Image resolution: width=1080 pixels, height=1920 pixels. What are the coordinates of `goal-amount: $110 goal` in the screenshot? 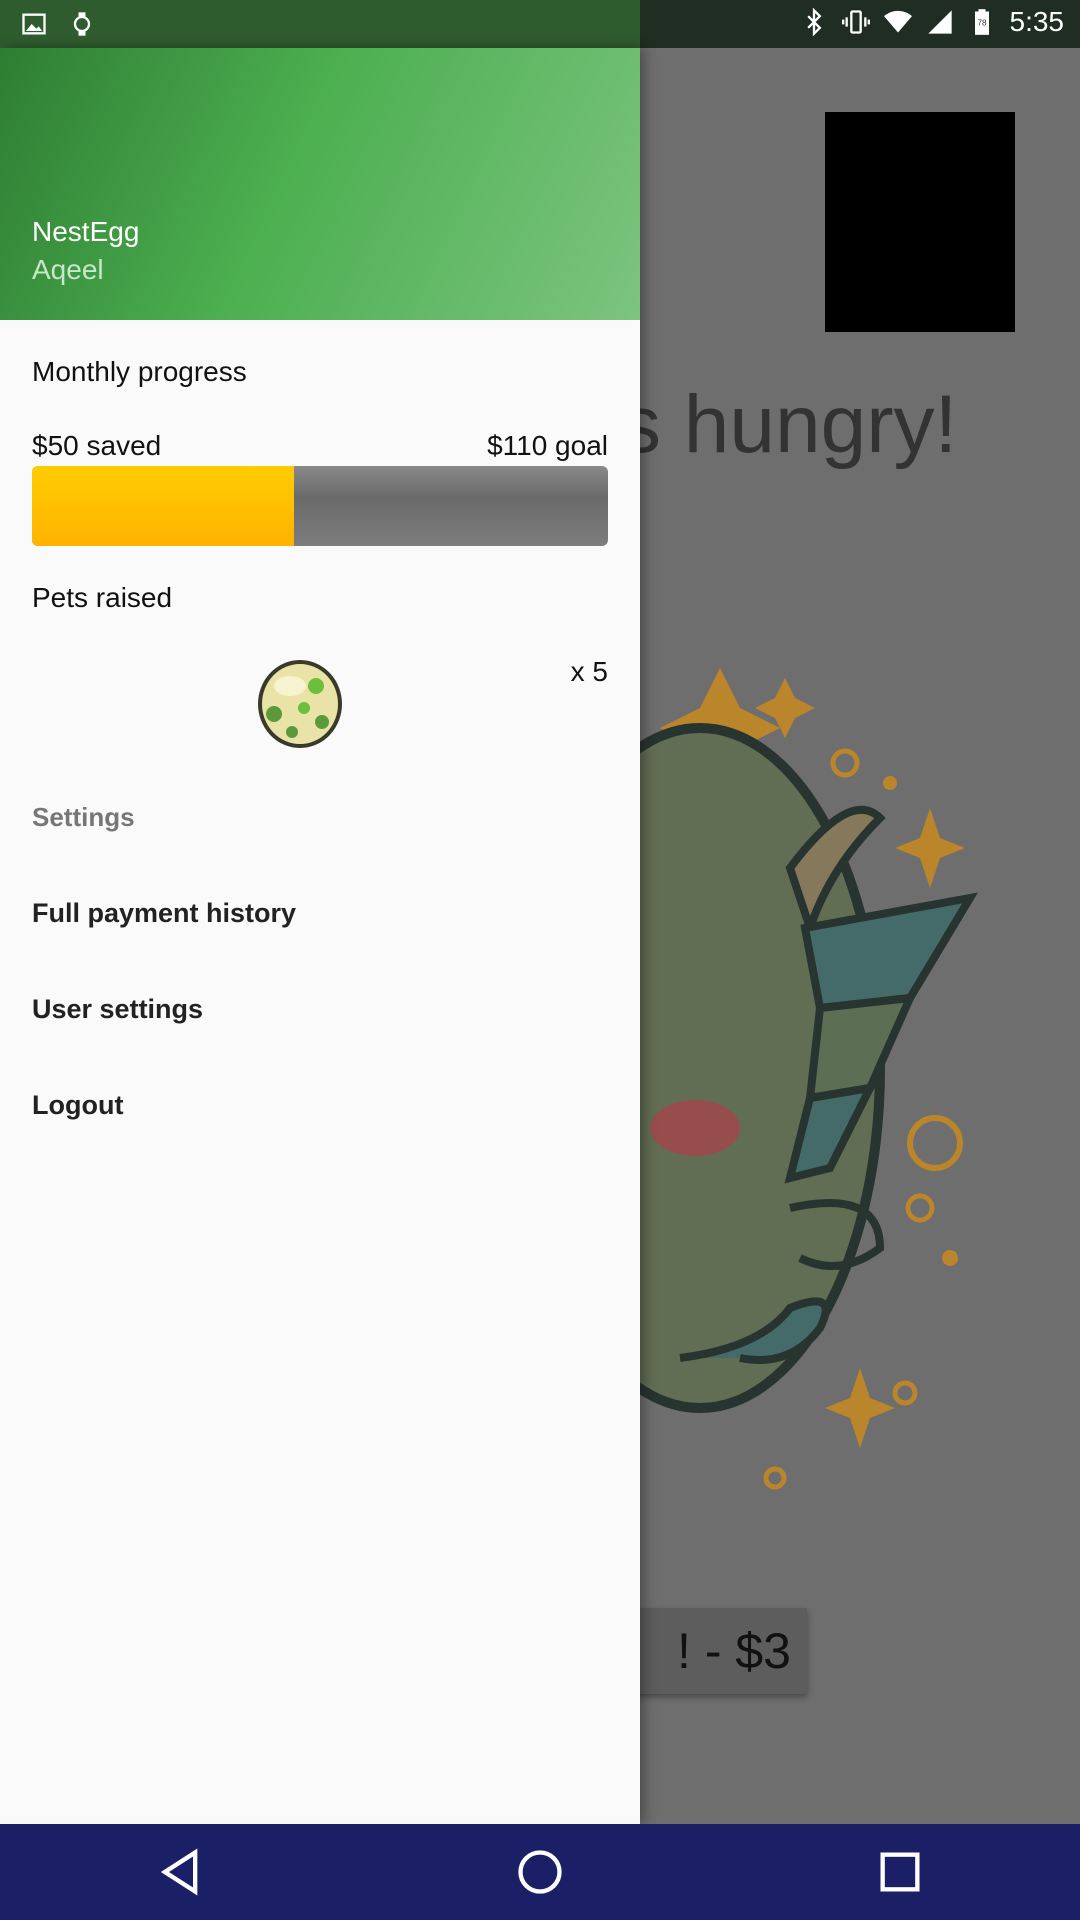 It's located at (547, 445).